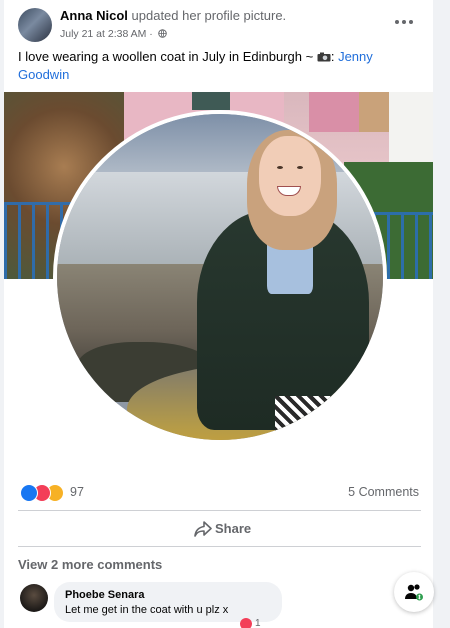 This screenshot has height=628, width=450. Describe the element at coordinates (34, 598) in the screenshot. I see `commenter-avatar` at that location.